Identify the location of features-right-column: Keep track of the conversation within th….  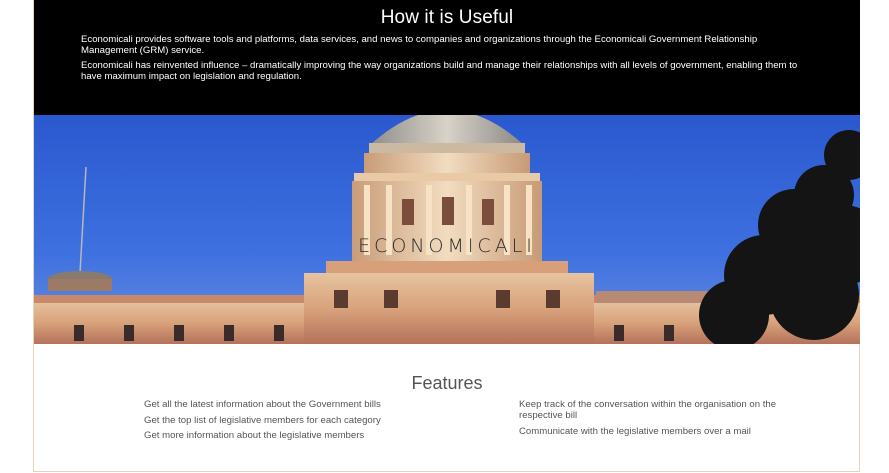
(664, 420).